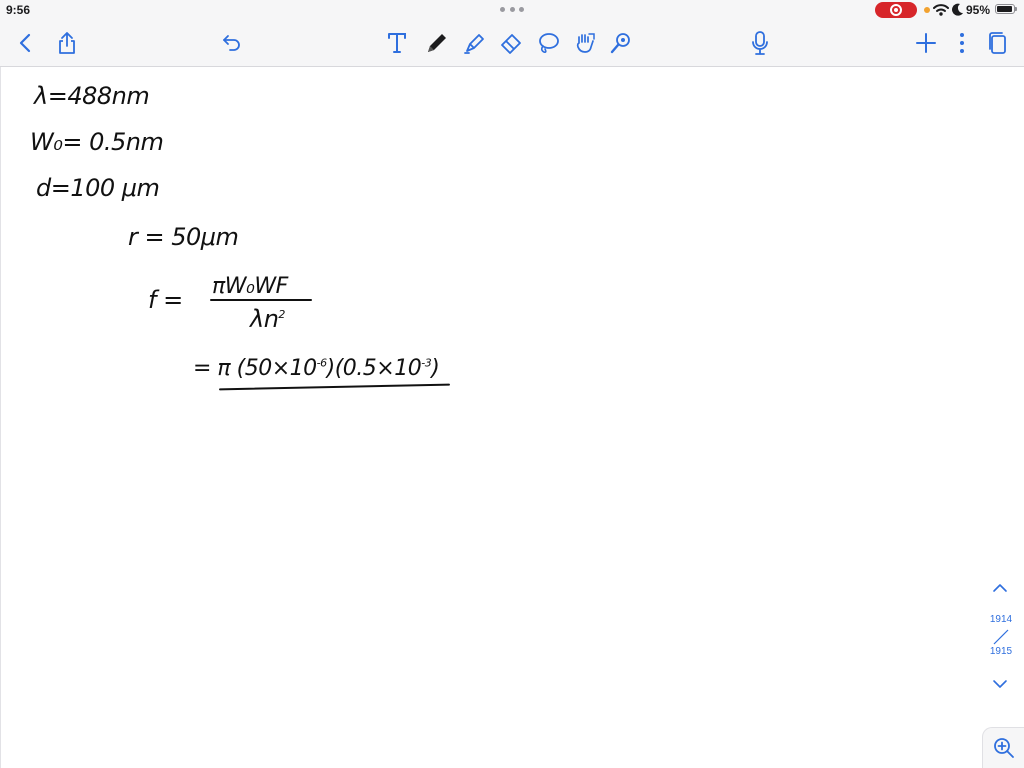  What do you see at coordinates (92, 96) in the screenshot?
I see `note-line-wavelength: λ=488nm` at bounding box center [92, 96].